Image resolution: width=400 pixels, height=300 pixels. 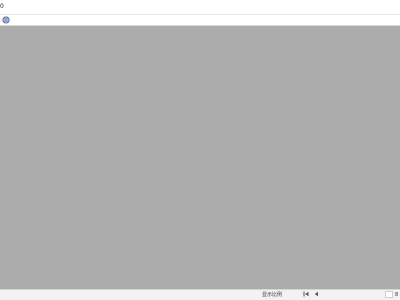 I want to click on zoom-field, so click(x=389, y=294).